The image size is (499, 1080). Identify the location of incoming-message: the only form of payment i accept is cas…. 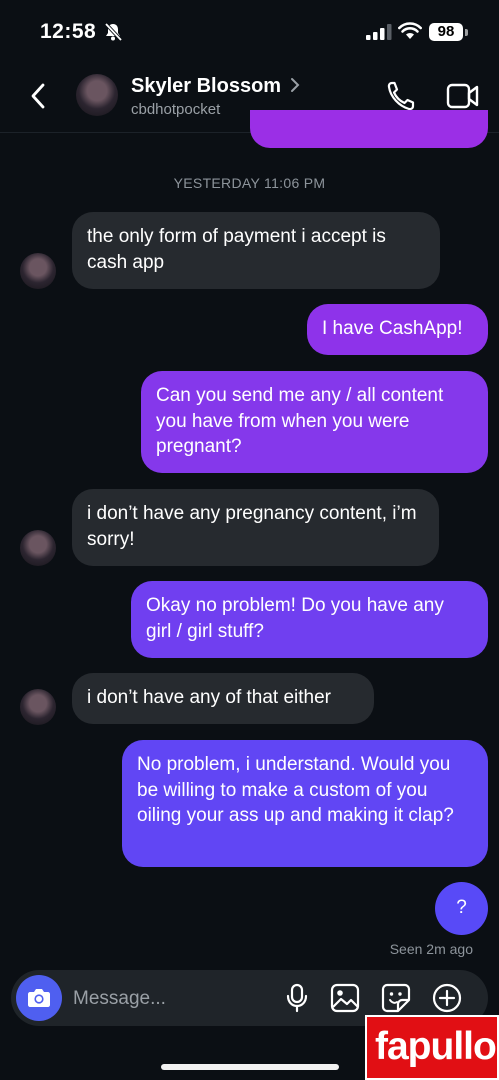
(256, 250).